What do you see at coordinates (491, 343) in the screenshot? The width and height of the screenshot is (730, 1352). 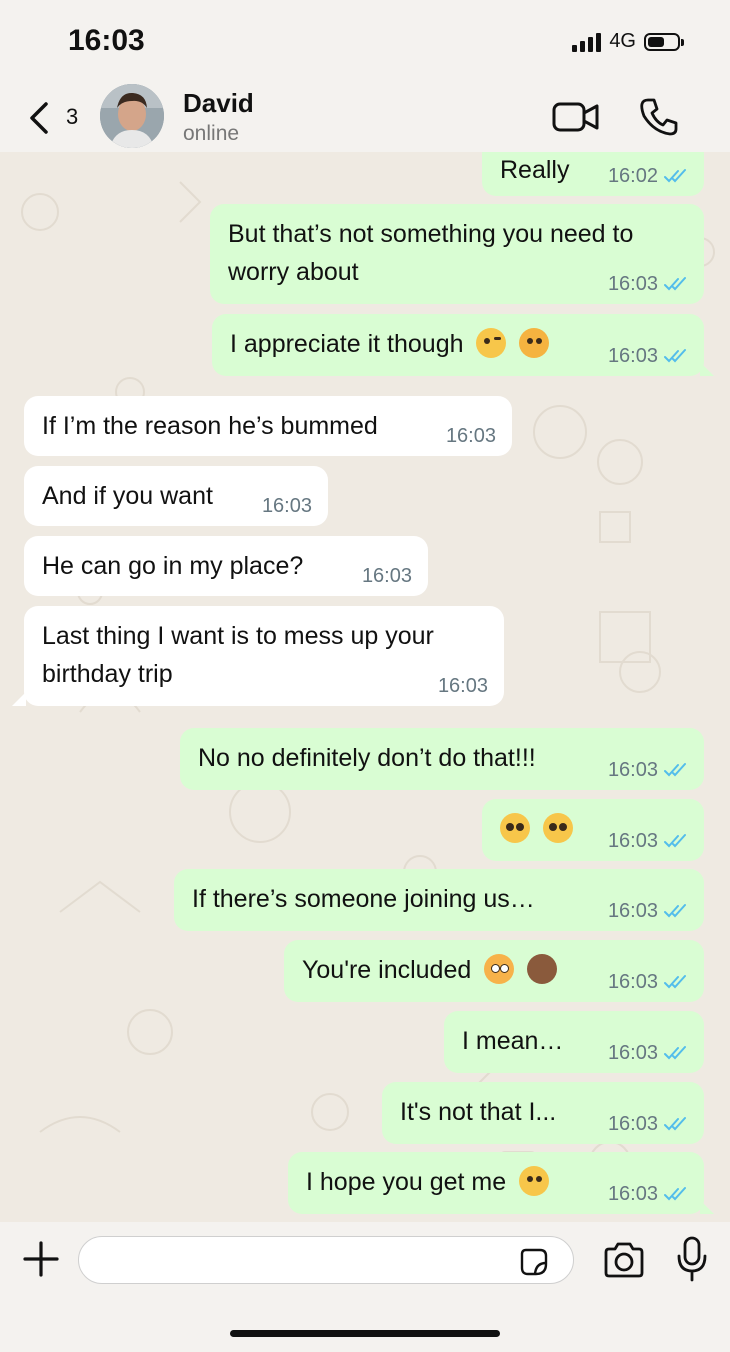 I see `face-blowing-kiss-icon` at bounding box center [491, 343].